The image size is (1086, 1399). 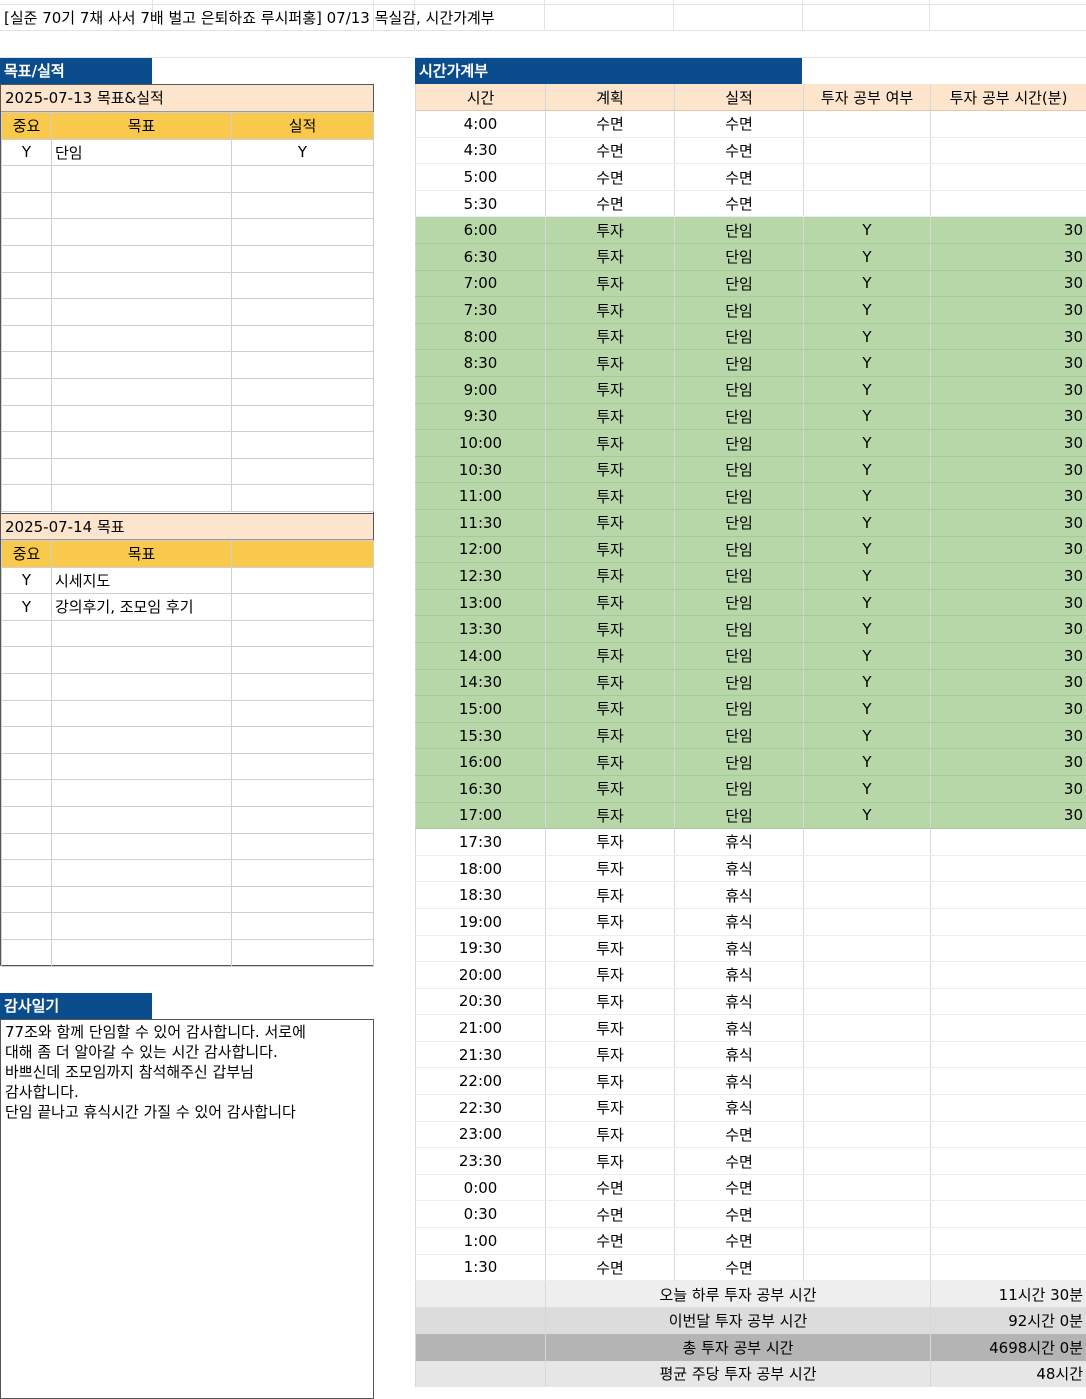 I want to click on time-cell: 18:00, so click(x=481, y=868).